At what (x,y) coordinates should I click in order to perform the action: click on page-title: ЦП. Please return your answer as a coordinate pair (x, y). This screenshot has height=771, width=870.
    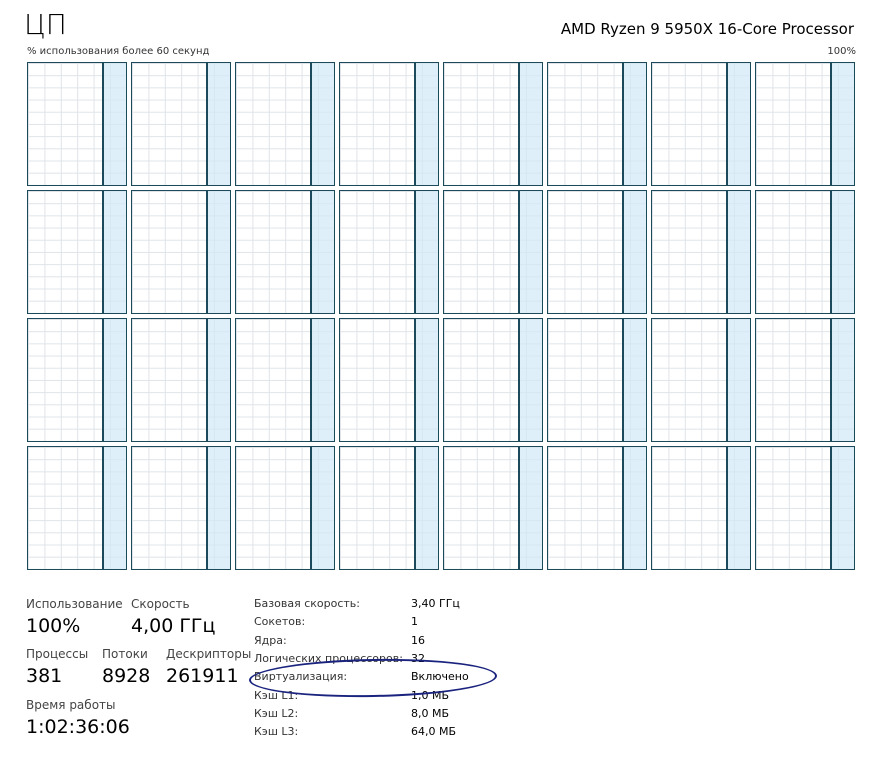
    Looking at the image, I should click on (45, 24).